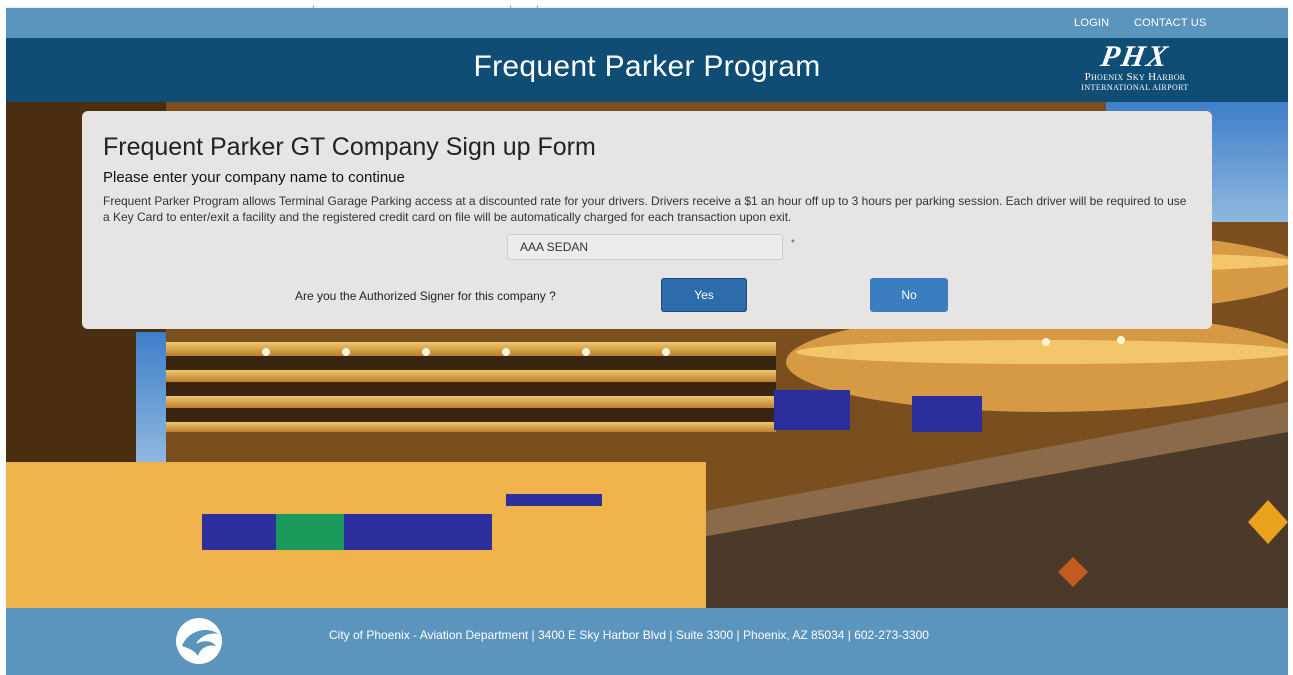 The width and height of the screenshot is (1293, 675). I want to click on logo-line-2: INTERNATIONAL AIRPORT, so click(1135, 87).